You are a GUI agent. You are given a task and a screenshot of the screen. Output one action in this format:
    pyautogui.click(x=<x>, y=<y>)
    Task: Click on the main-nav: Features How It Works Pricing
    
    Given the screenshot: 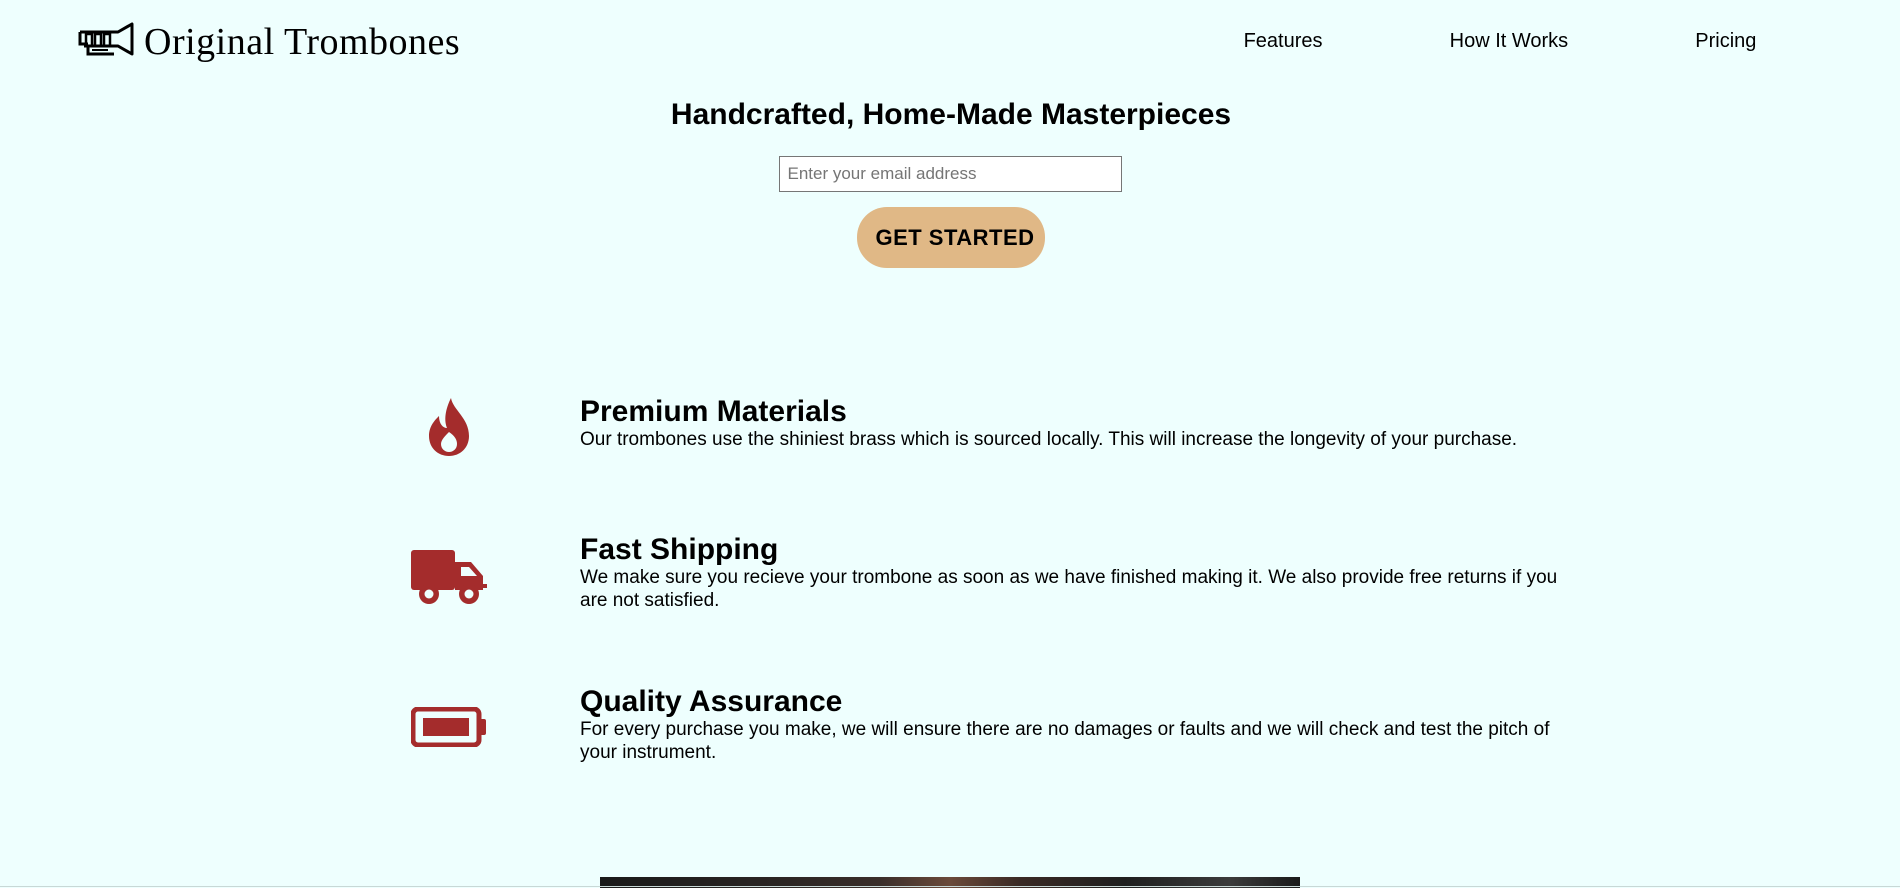 What is the action you would take?
    pyautogui.click(x=1500, y=41)
    